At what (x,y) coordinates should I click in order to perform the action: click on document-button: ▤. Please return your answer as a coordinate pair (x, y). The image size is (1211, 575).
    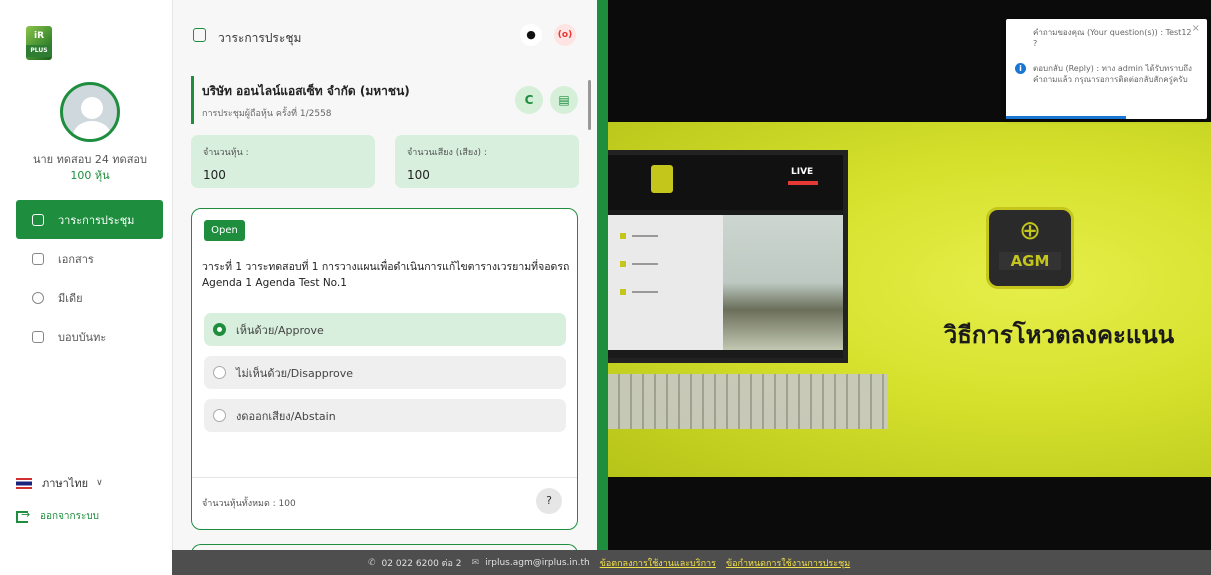
    Looking at the image, I should click on (564, 100).